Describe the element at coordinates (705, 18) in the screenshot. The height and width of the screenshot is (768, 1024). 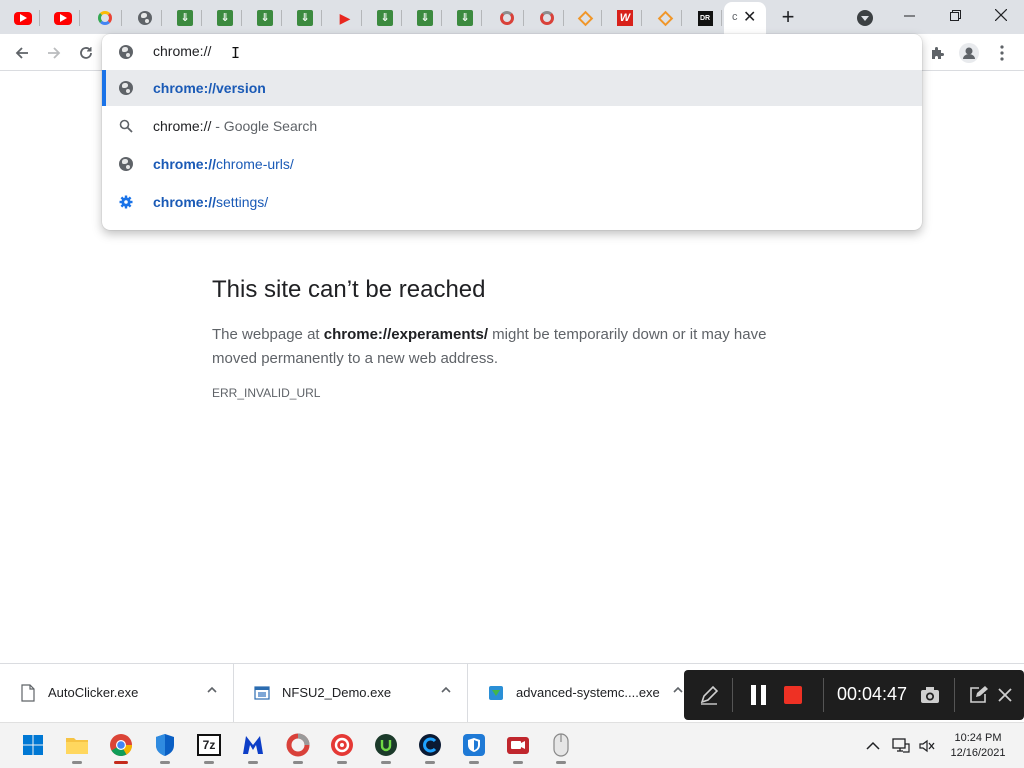
I see `tab: DR` at that location.